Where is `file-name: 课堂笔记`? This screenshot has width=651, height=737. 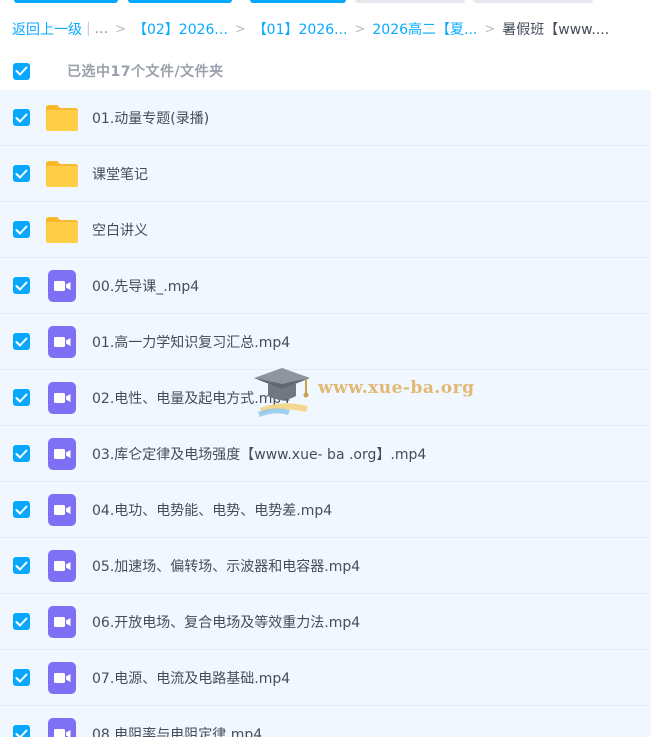
file-name: 课堂笔记 is located at coordinates (120, 174).